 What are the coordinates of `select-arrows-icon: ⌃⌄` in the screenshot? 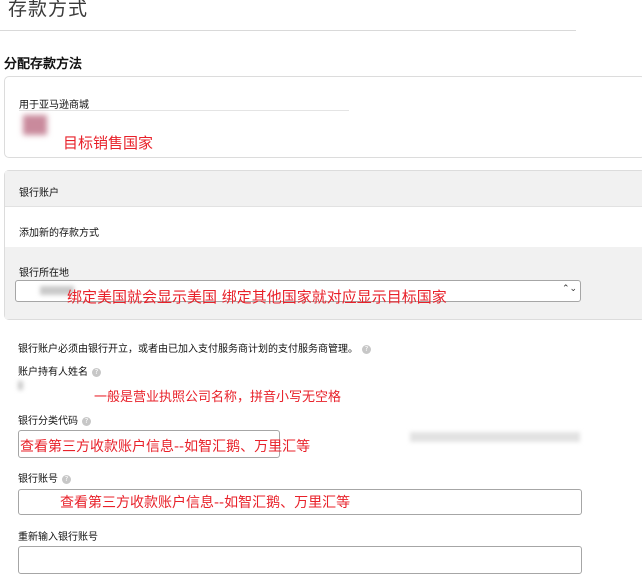 It's located at (570, 289).